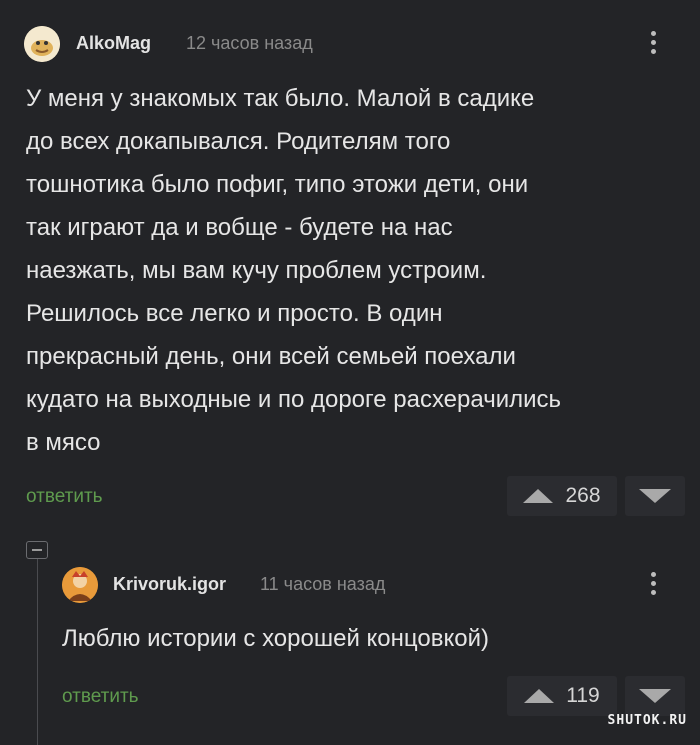  I want to click on watermark: SHUTOK.RU, so click(647, 720).